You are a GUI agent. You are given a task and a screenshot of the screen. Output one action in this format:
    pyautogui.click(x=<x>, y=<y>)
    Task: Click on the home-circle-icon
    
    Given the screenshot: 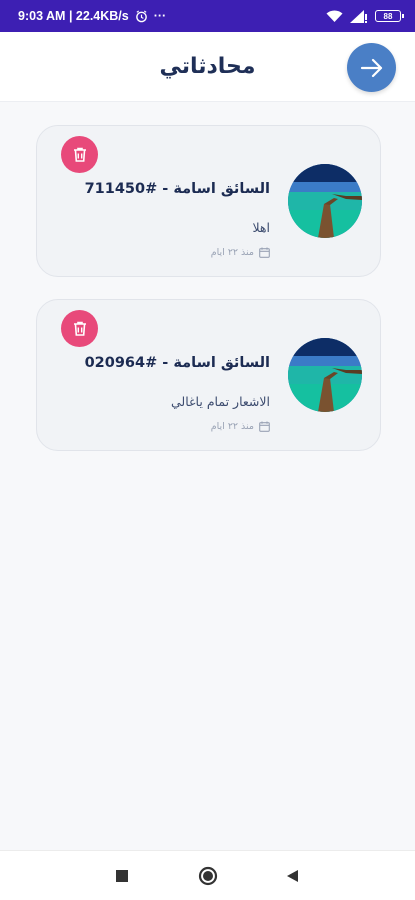 What is the action you would take?
    pyautogui.click(x=208, y=876)
    